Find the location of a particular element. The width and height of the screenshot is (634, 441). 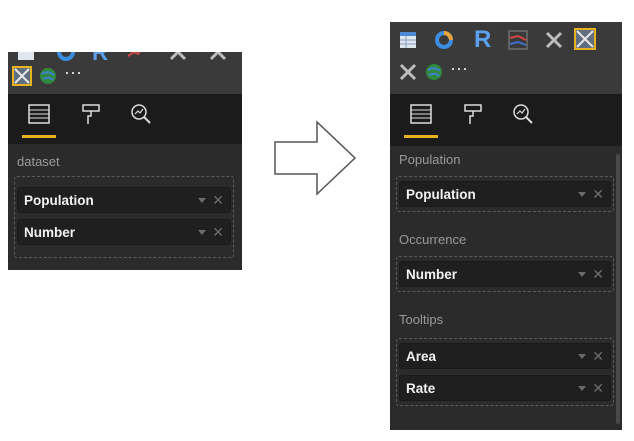

section-label-tooltips: Tooltips is located at coordinates (421, 319).